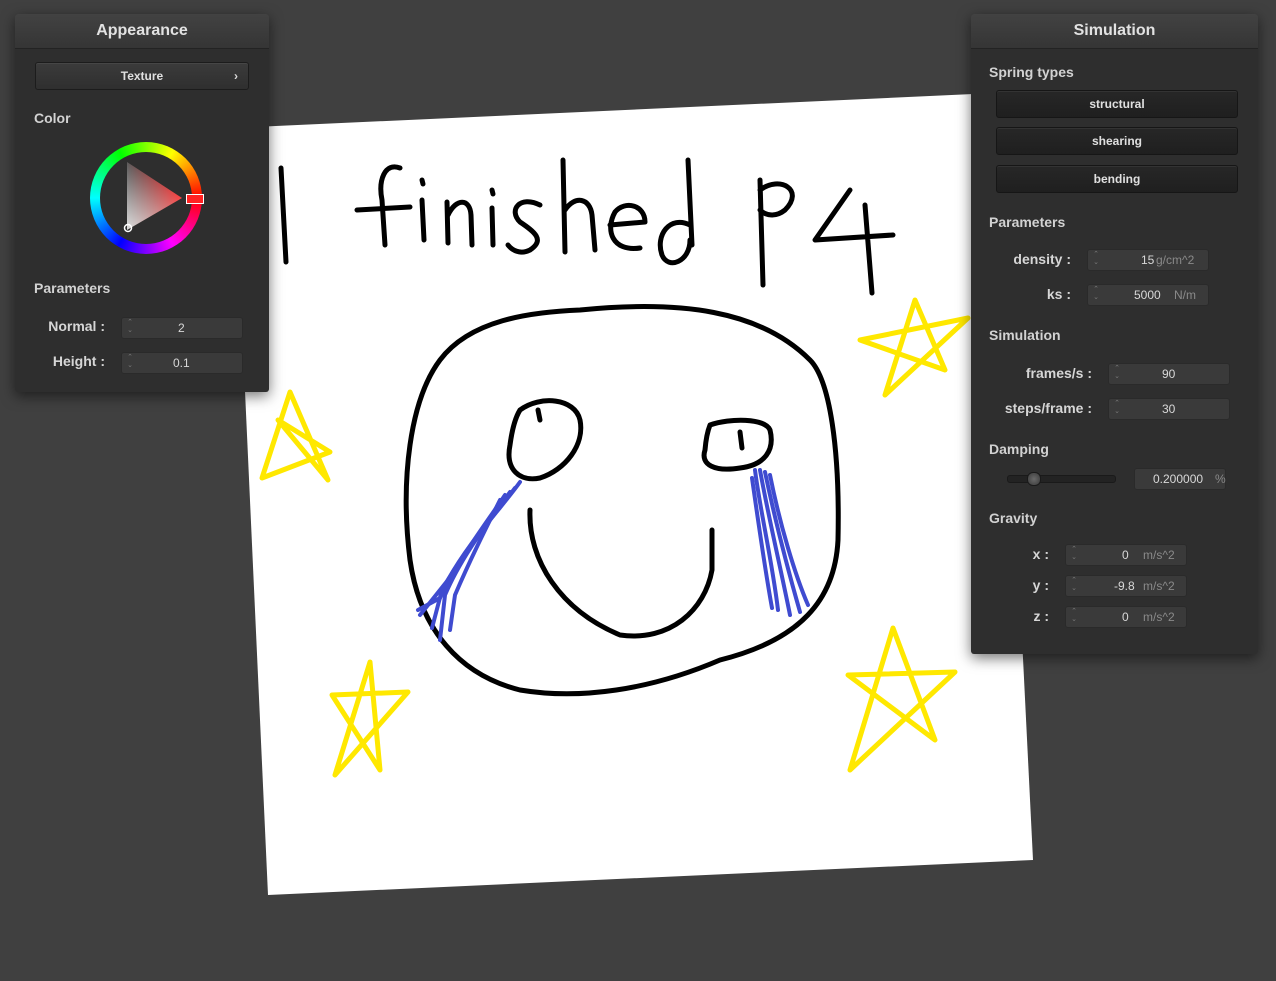  What do you see at coordinates (1114, 31) in the screenshot?
I see `simulation-panel-title: Simulation` at bounding box center [1114, 31].